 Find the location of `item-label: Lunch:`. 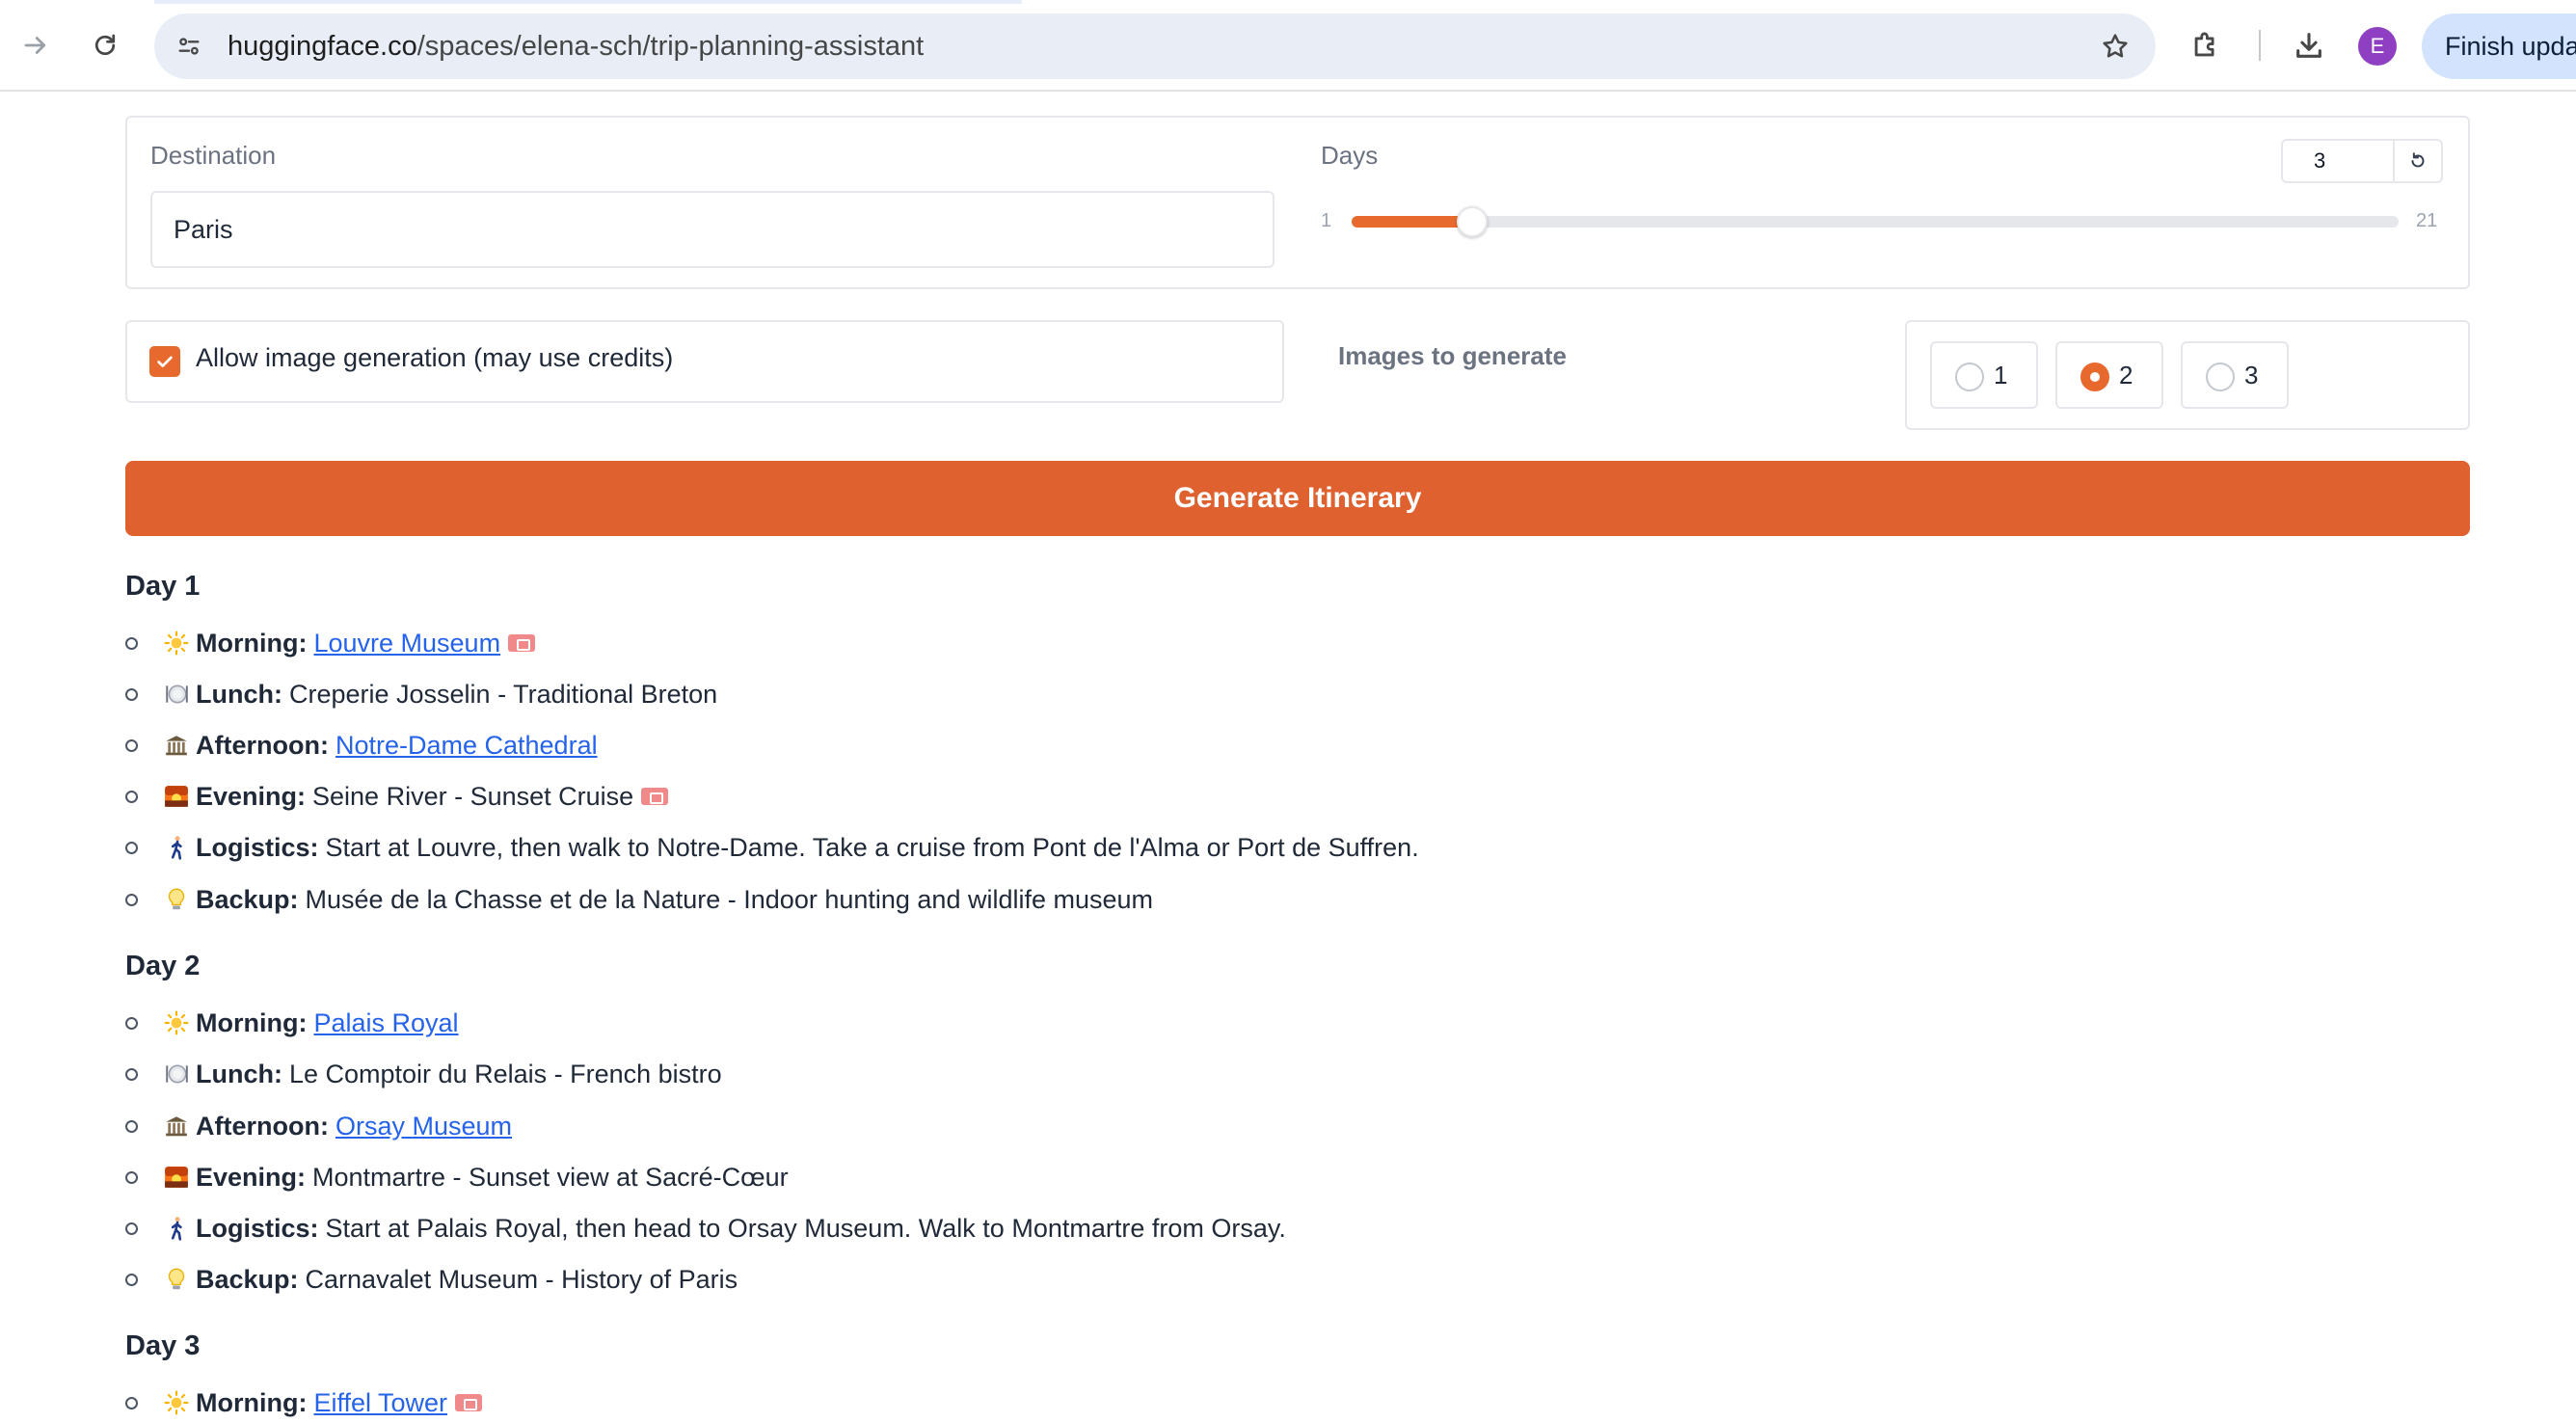

item-label: Lunch: is located at coordinates (239, 1073).